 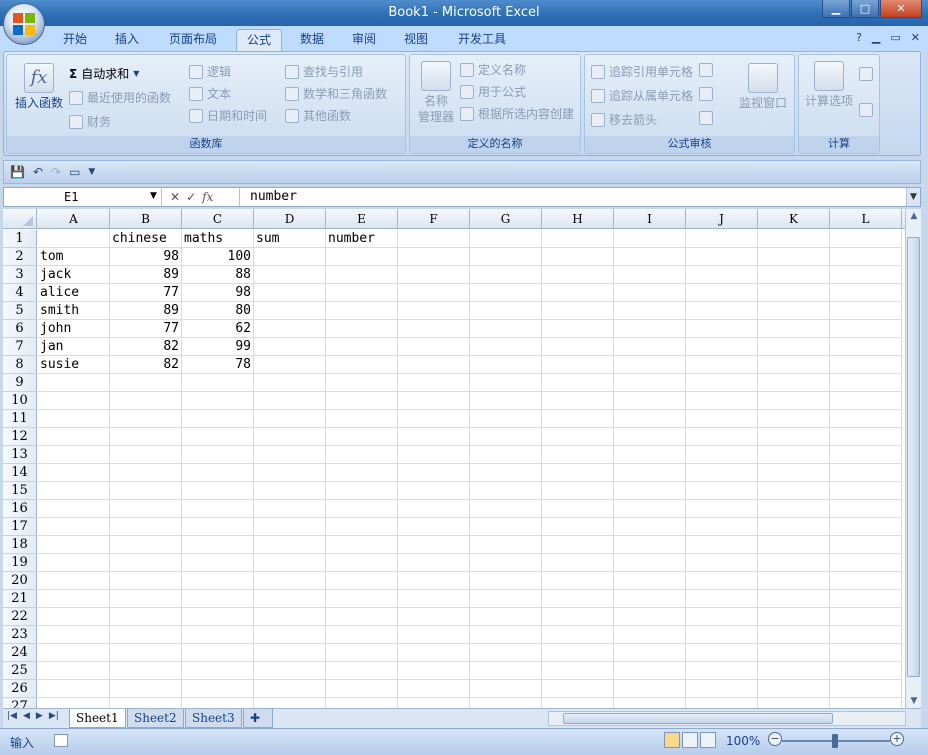 What do you see at coordinates (722, 455) in the screenshot?
I see `cell-j13` at bounding box center [722, 455].